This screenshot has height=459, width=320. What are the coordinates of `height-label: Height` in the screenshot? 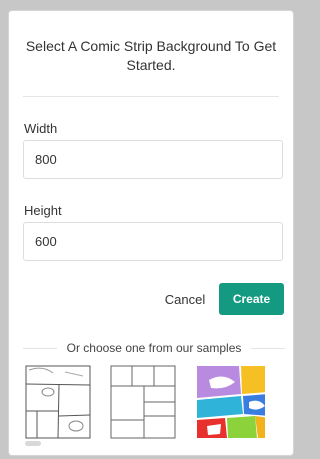 It's located at (43, 210).